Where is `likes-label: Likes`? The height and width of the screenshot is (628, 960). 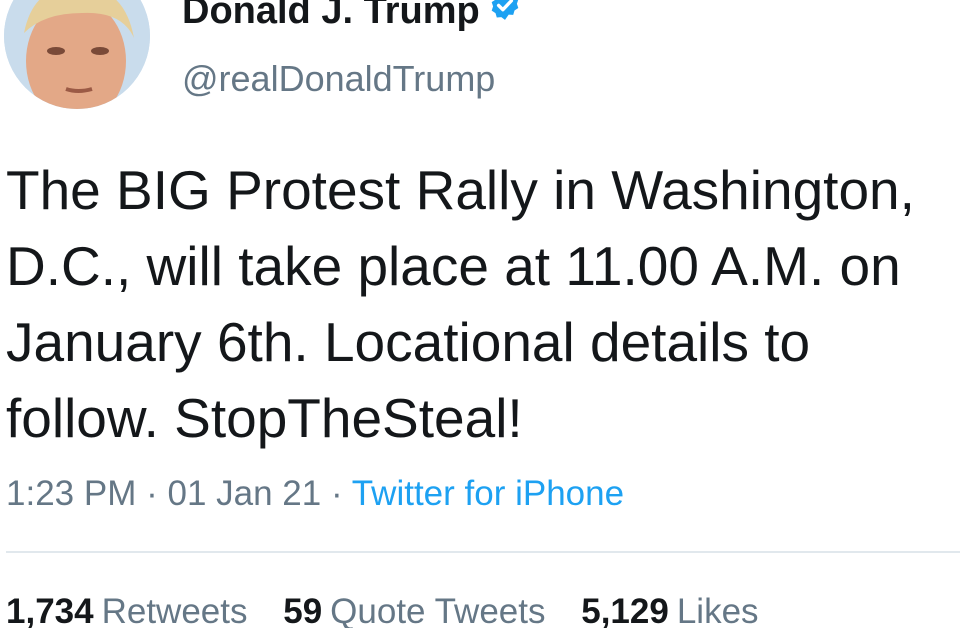 likes-label: Likes is located at coordinates (717, 610).